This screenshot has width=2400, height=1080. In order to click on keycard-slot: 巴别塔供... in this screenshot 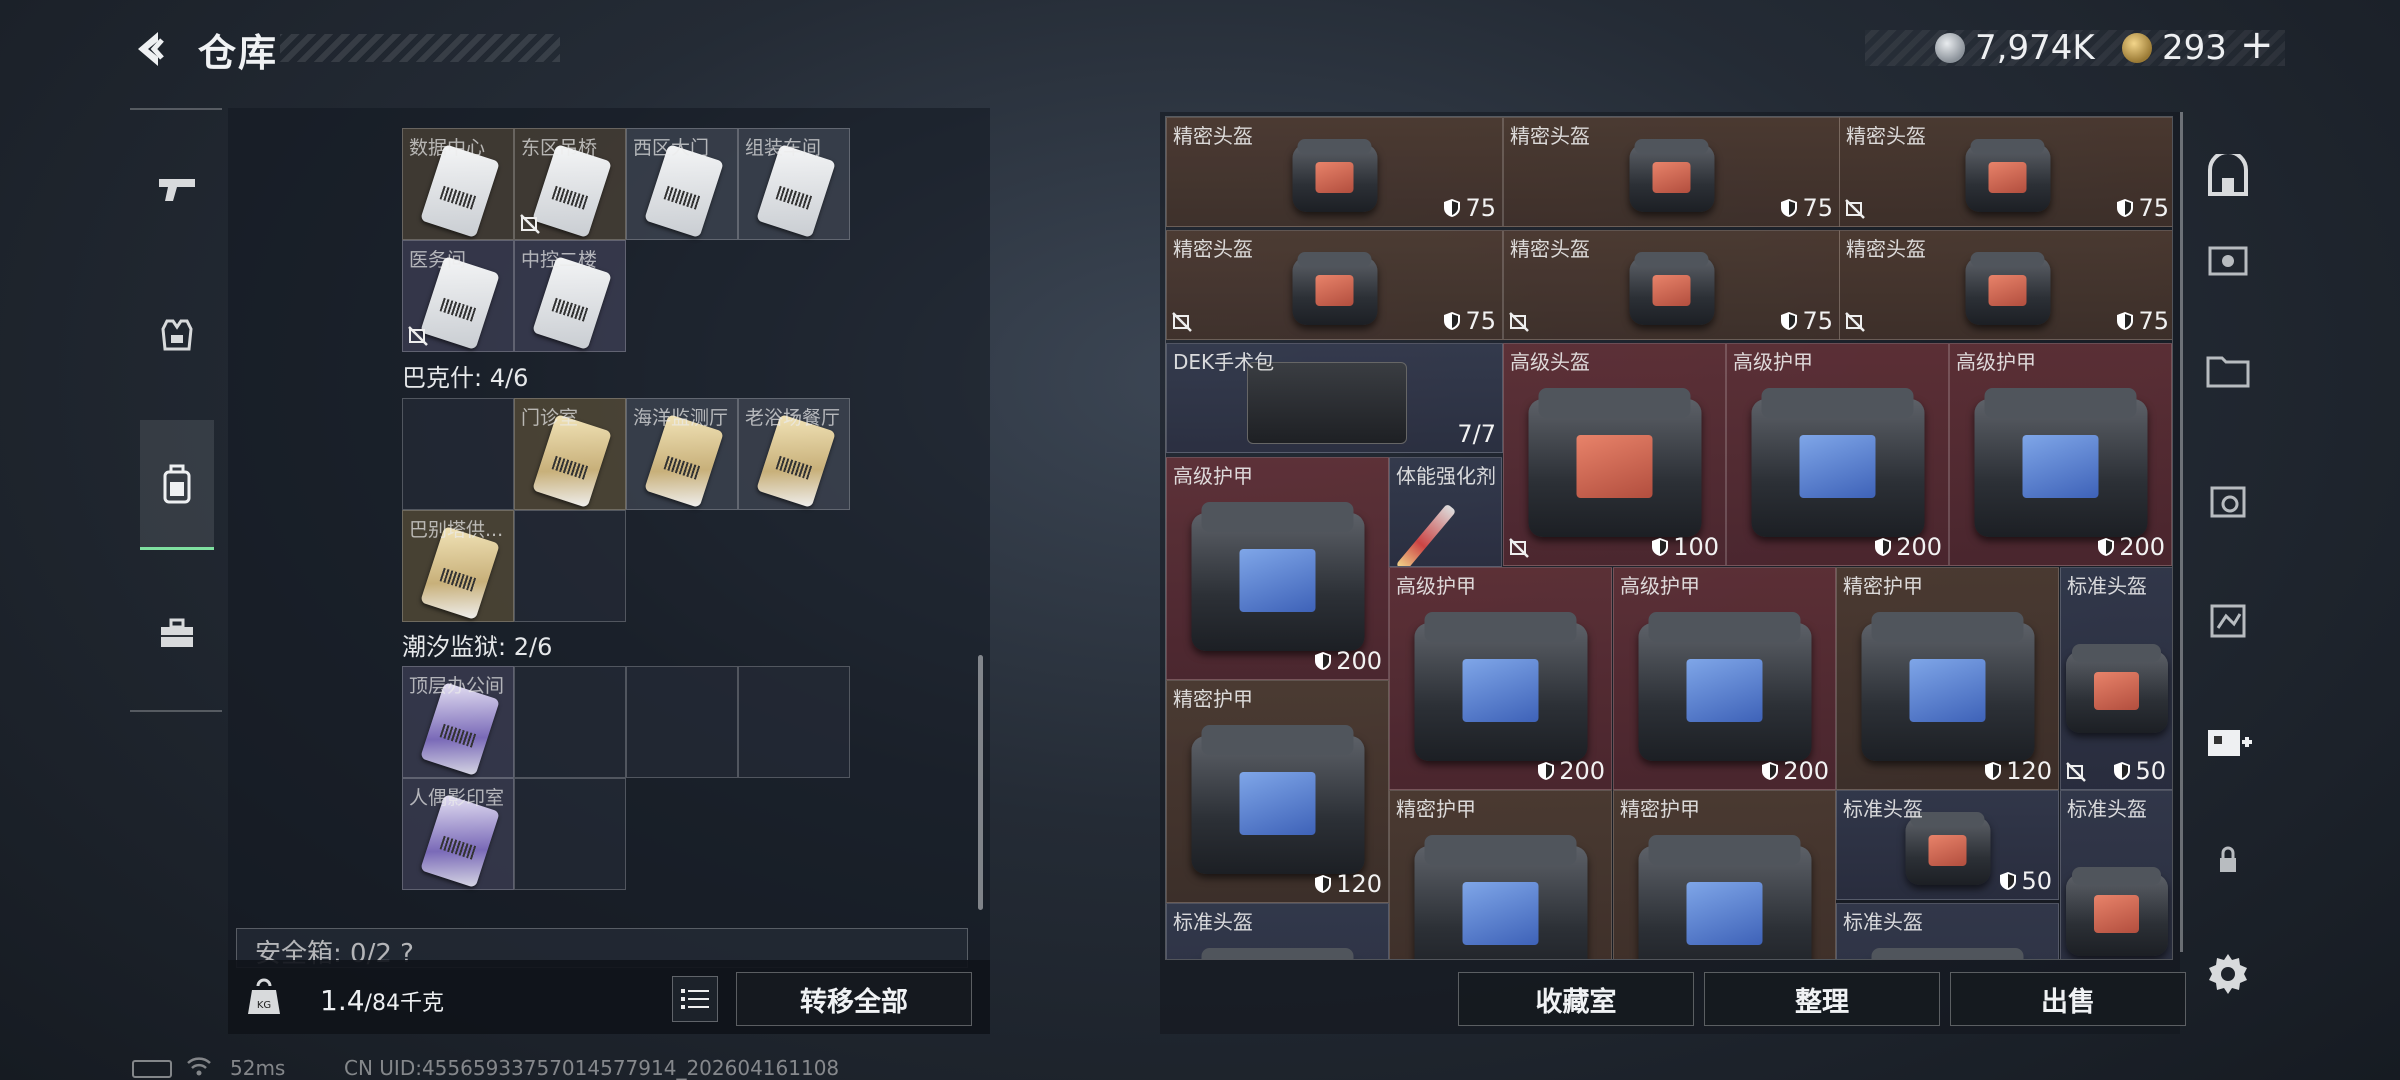, I will do `click(458, 566)`.